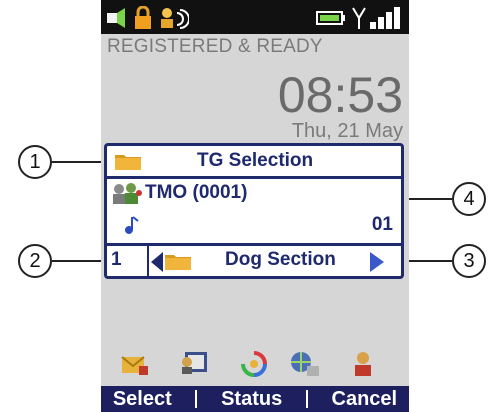 The height and width of the screenshot is (412, 491). Describe the element at coordinates (254, 364) in the screenshot. I see `refresh-icon` at that location.